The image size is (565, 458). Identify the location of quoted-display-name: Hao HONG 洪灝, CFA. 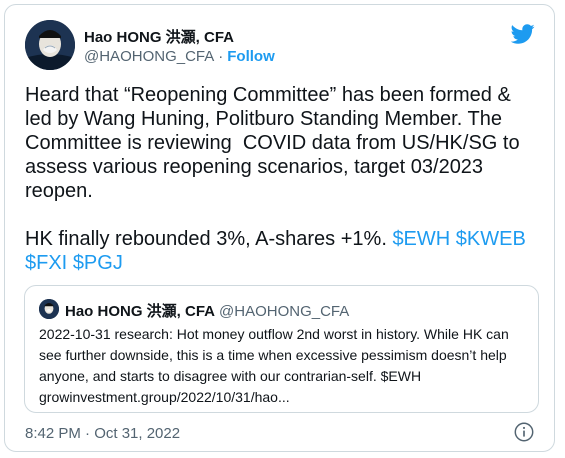
(140, 311).